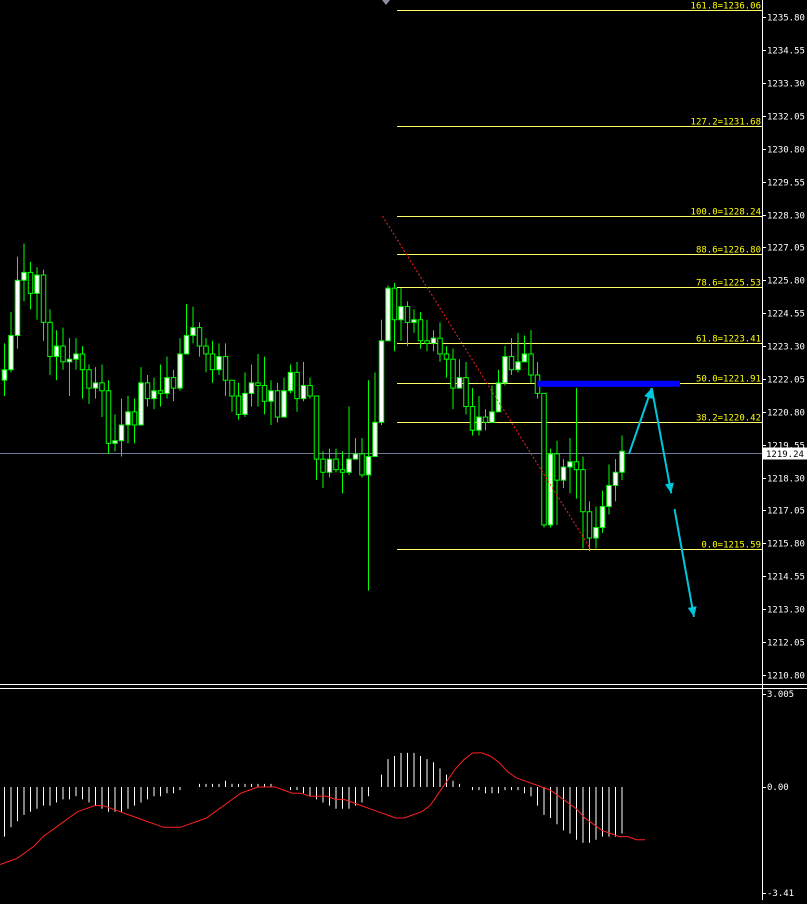  What do you see at coordinates (726, 123) in the screenshot?
I see `fib-level-label: 127.2=1231.68` at bounding box center [726, 123].